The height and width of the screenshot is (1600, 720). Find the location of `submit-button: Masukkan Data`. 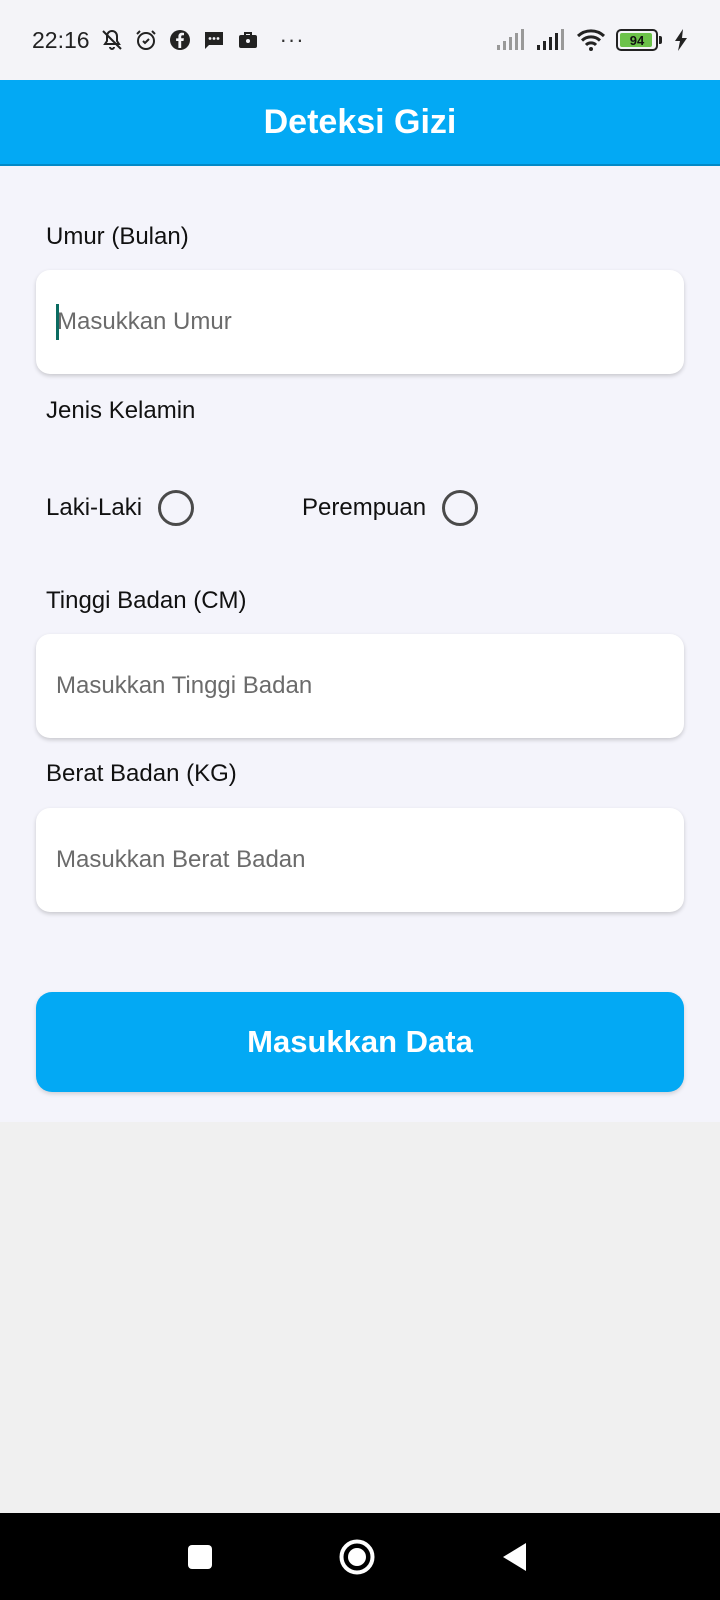

submit-button: Masukkan Data is located at coordinates (360, 1042).